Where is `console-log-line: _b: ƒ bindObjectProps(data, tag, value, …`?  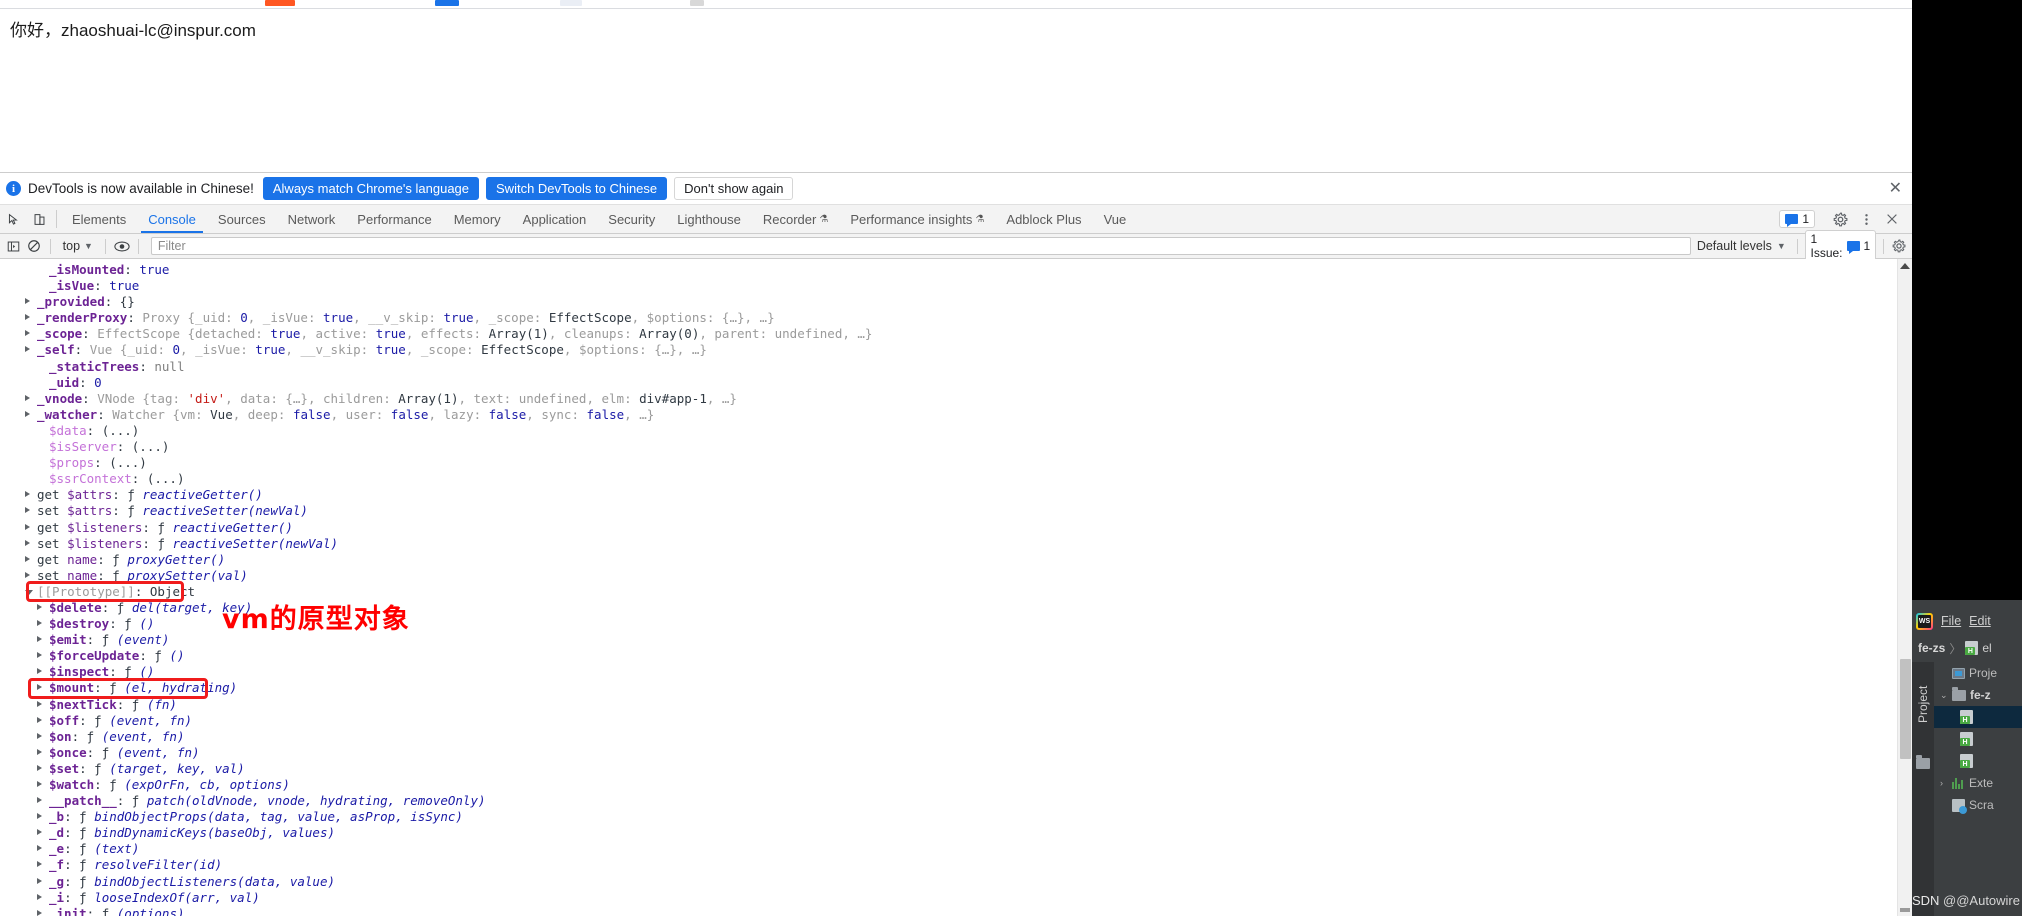 console-log-line: _b: ƒ bindObjectProps(data, tag, value, … is located at coordinates (956, 817).